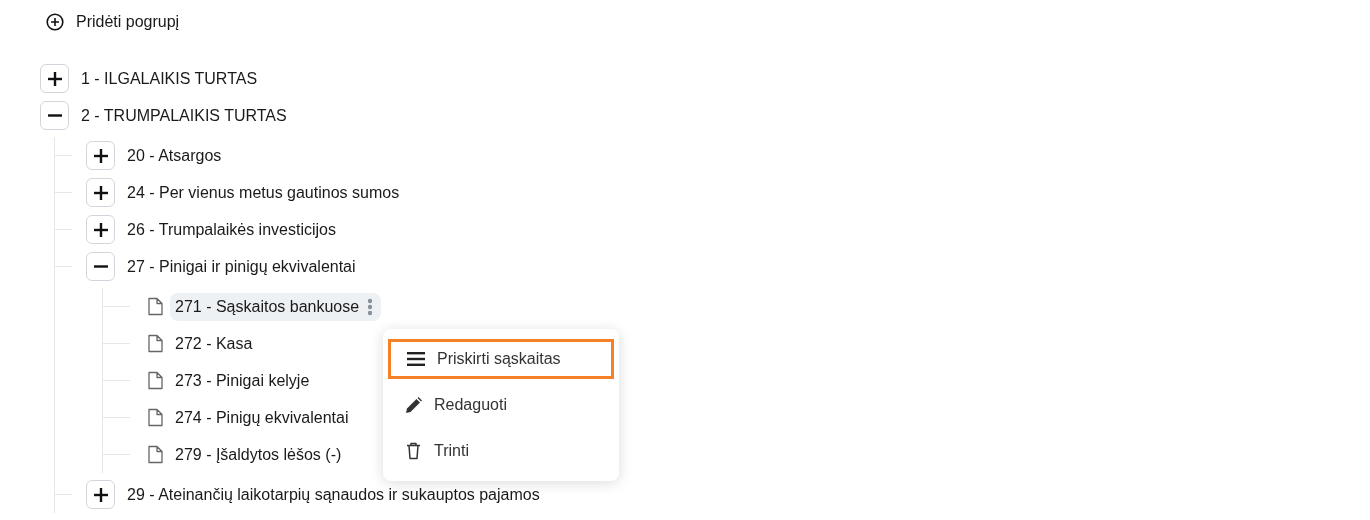 This screenshot has width=1370, height=520. Describe the element at coordinates (416, 359) in the screenshot. I see `menu-icon` at that location.